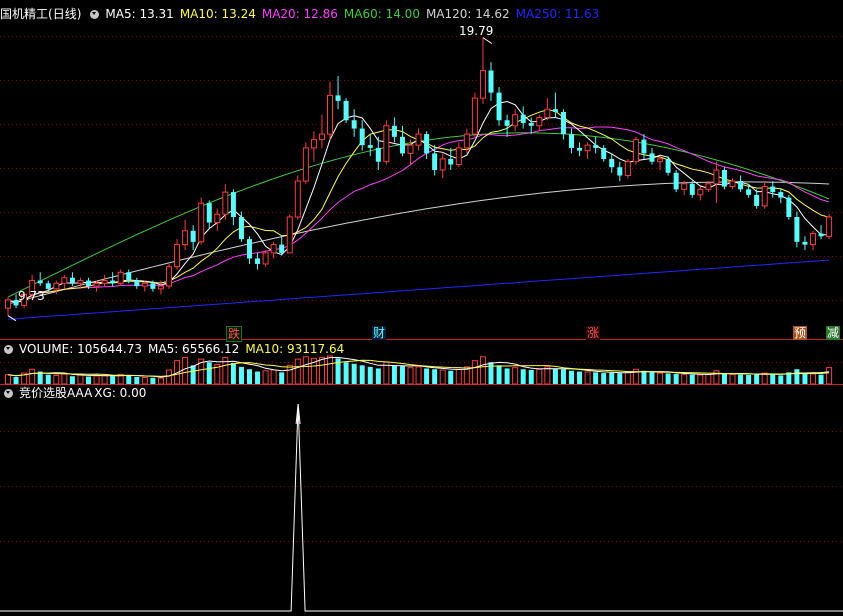 This screenshot has height=616, width=843. Describe the element at coordinates (557, 14) in the screenshot. I see `ma250-legend: MA250: 11.63` at that location.